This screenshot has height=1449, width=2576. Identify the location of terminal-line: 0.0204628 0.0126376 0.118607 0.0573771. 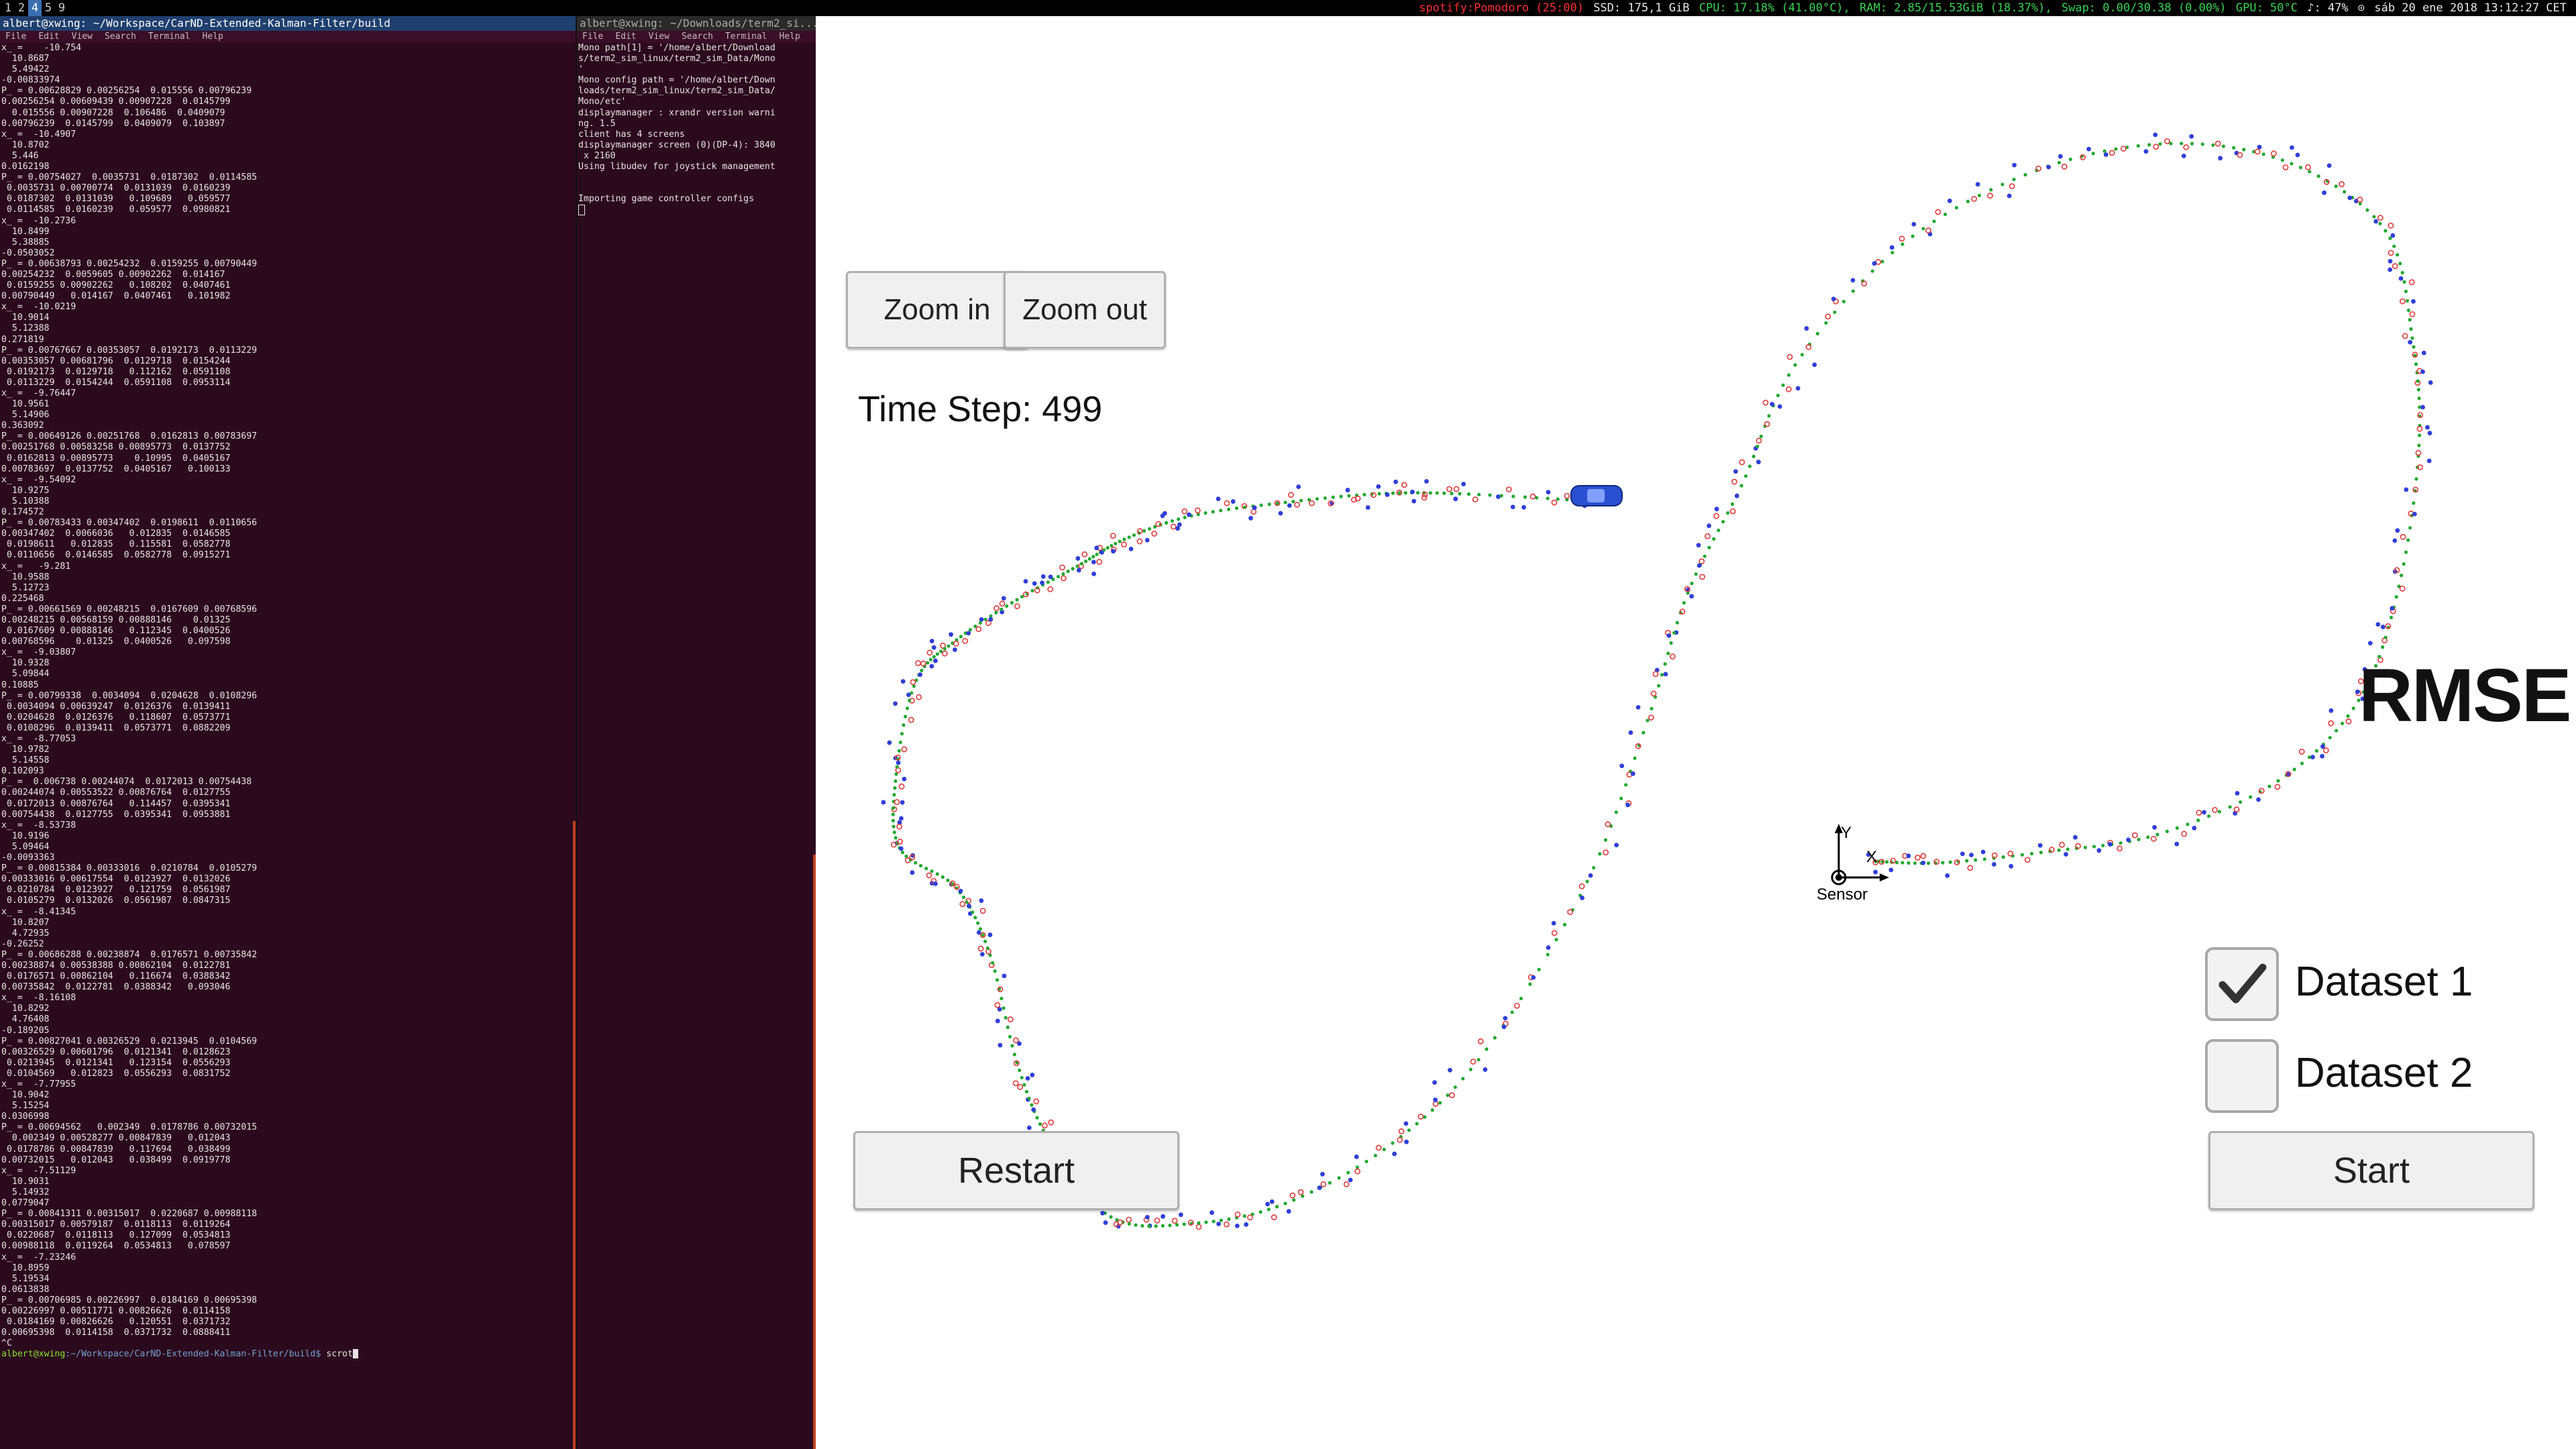
(116, 717).